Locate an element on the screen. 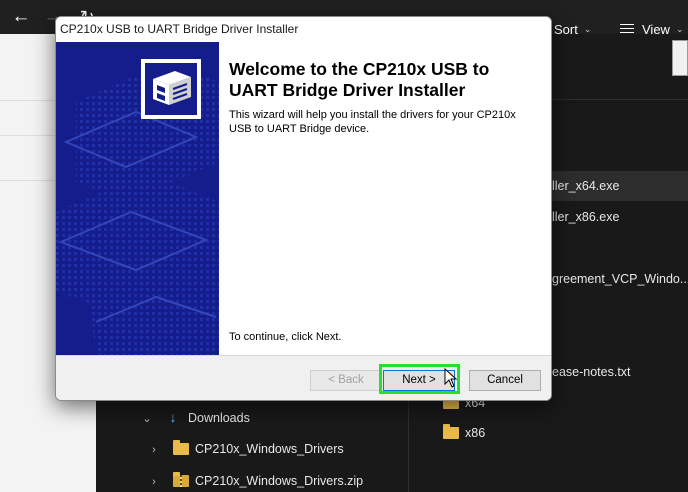  preview-thumbnail is located at coordinates (680, 58).